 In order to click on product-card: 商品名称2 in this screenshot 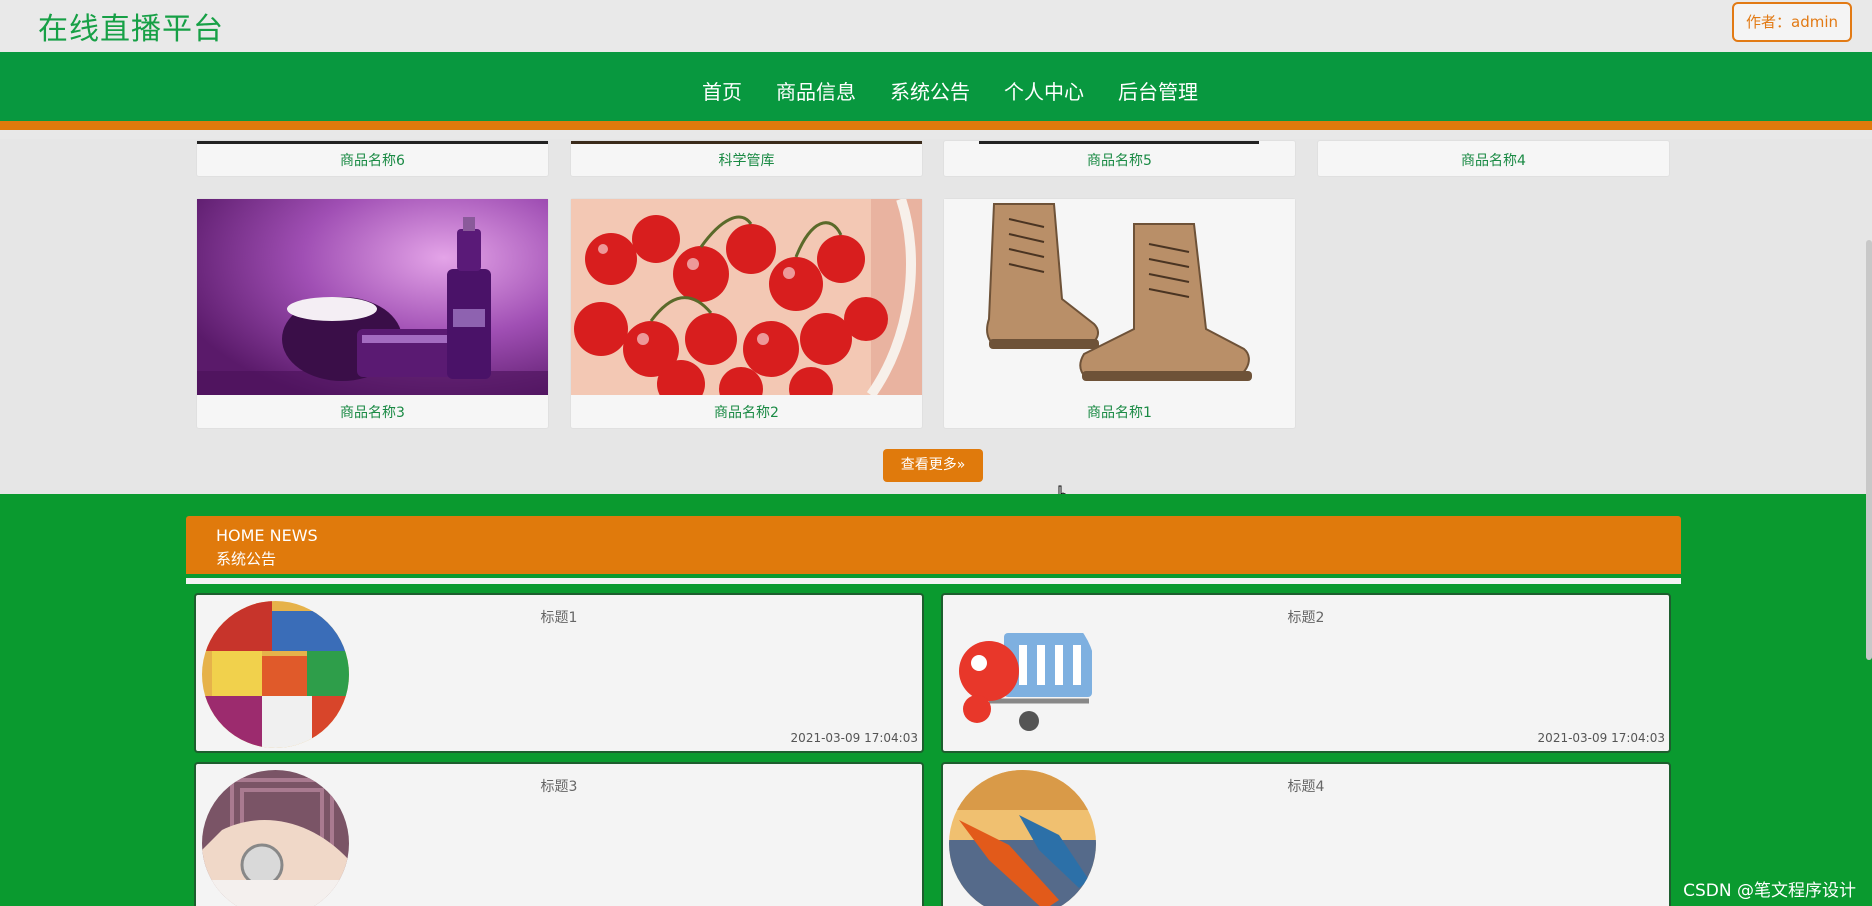, I will do `click(746, 313)`.